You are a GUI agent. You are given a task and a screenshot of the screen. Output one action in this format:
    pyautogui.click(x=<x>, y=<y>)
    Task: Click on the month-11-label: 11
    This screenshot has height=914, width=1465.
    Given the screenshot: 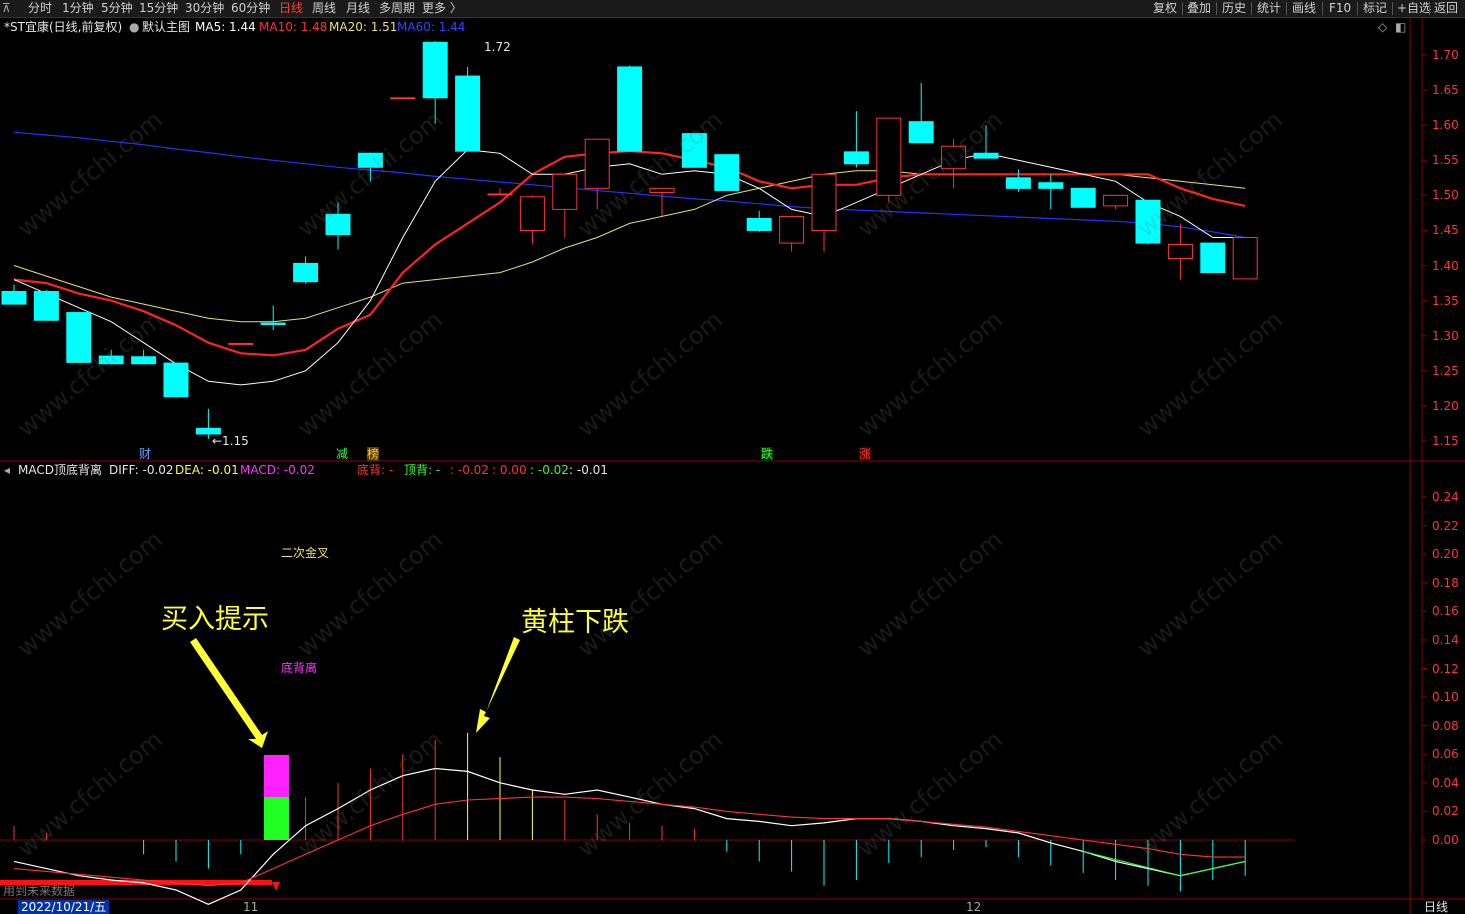 What is the action you would take?
    pyautogui.click(x=251, y=907)
    